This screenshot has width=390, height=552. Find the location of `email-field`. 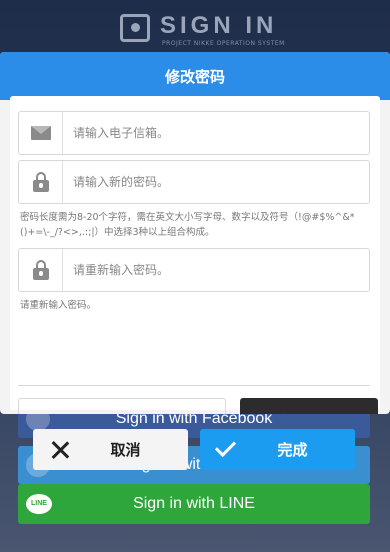

email-field is located at coordinates (194, 133).